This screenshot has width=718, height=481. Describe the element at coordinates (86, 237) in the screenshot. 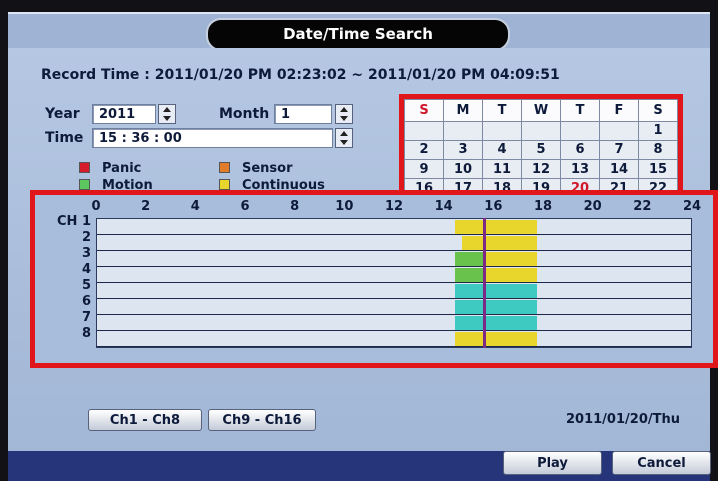

I see `channel-label: 2` at that location.